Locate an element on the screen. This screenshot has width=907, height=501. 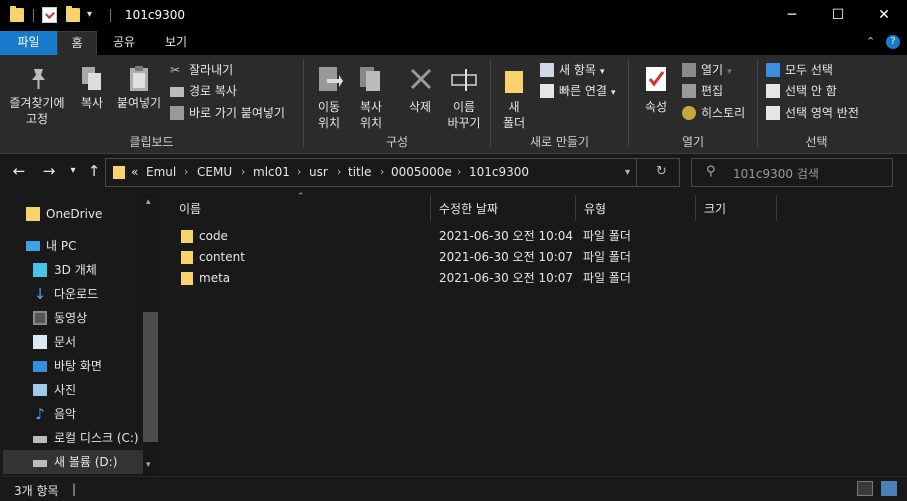
video-icon is located at coordinates (40, 318).